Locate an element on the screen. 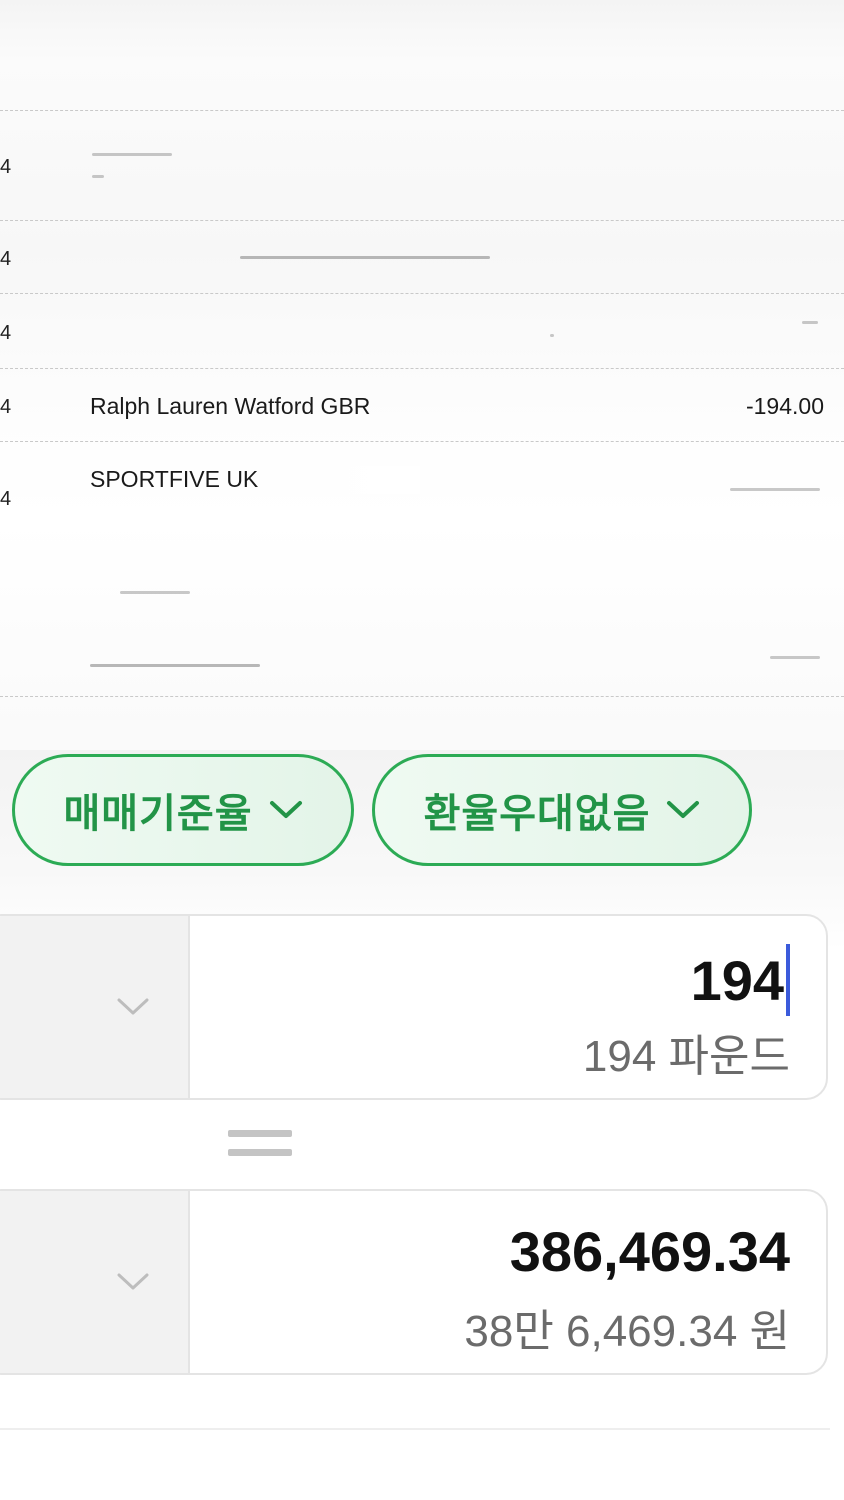 This screenshot has height=1500, width=844. to-amount-box: 386,469.34 38만 6,469.34 원 is located at coordinates (414, 1282).